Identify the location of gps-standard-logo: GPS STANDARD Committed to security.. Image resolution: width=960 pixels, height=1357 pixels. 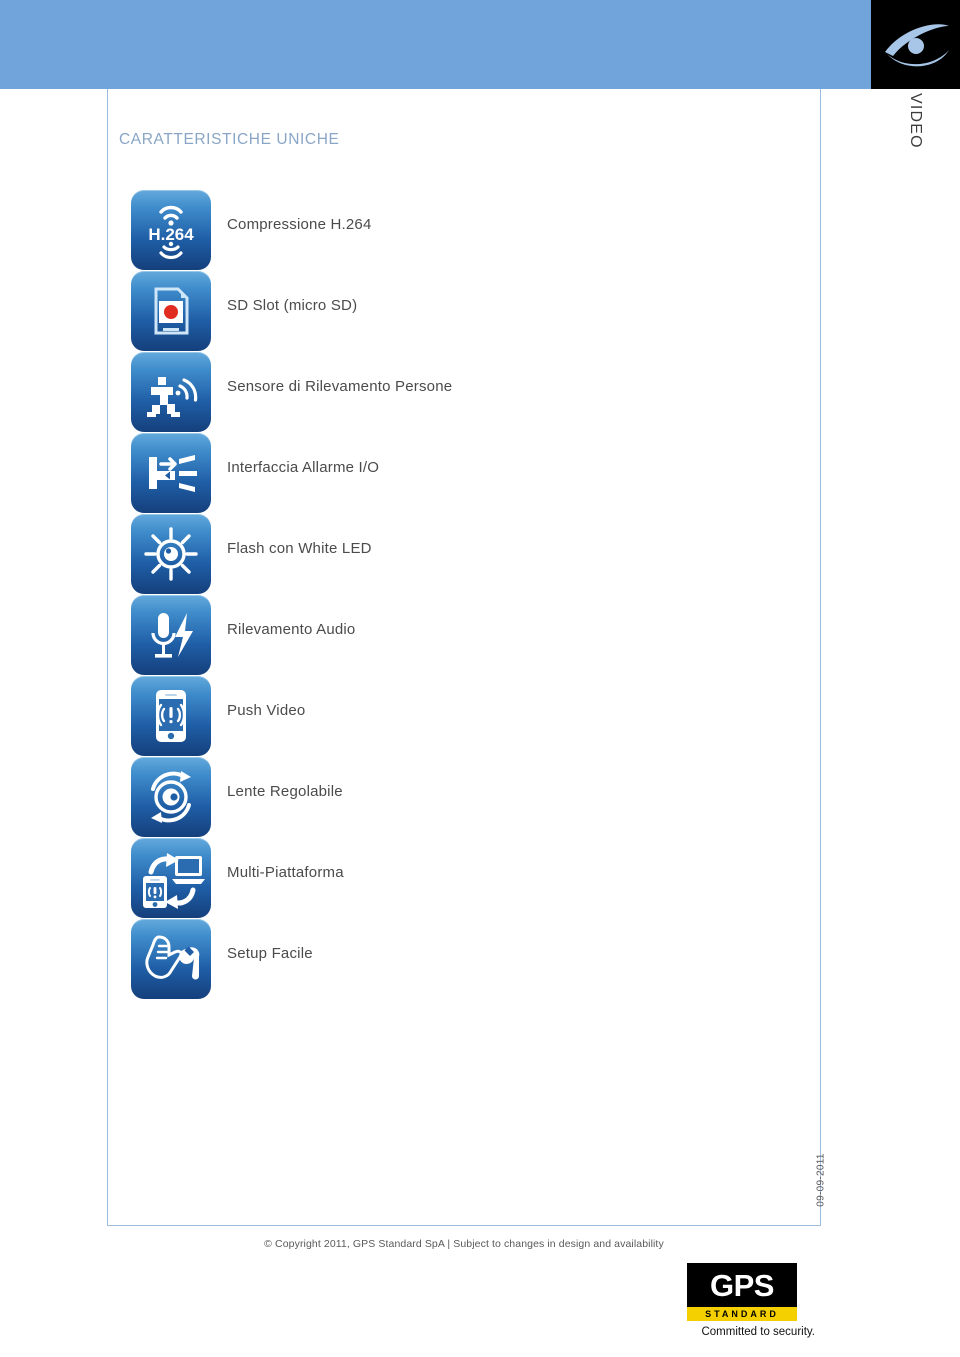
(751, 1300).